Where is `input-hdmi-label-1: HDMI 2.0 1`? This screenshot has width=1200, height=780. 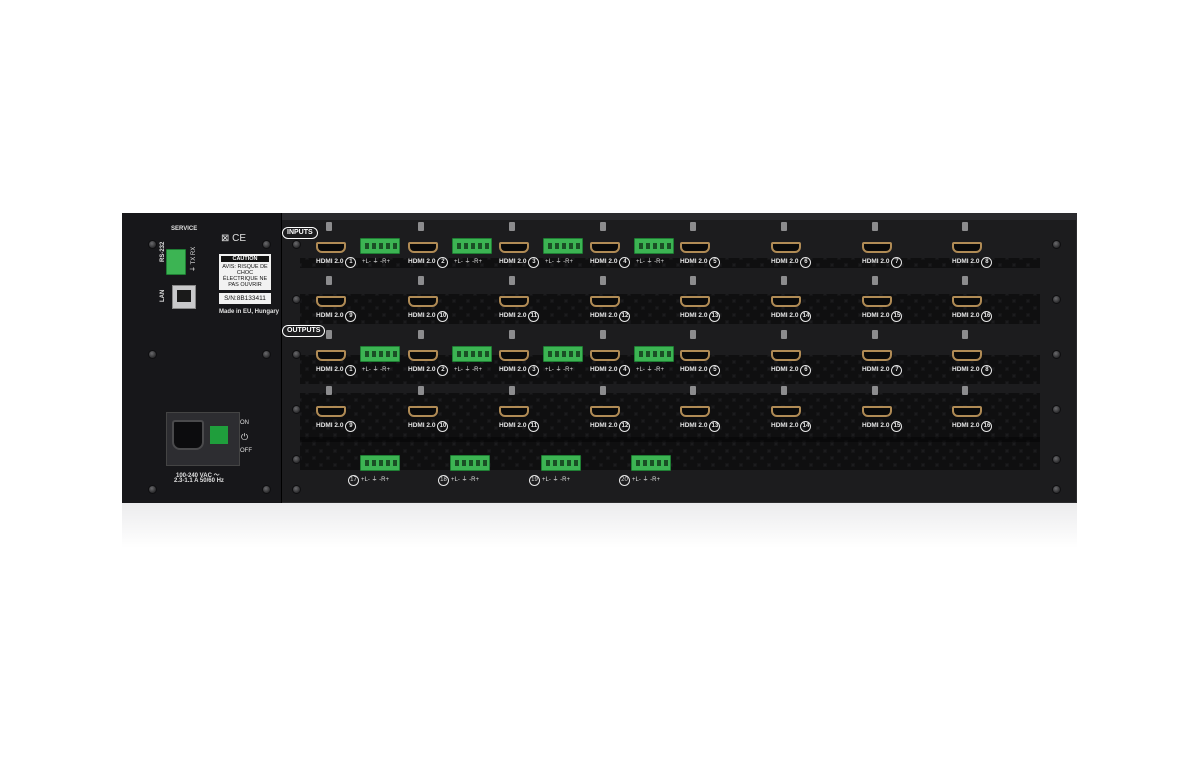
input-hdmi-label-1: HDMI 2.0 1 is located at coordinates (336, 262).